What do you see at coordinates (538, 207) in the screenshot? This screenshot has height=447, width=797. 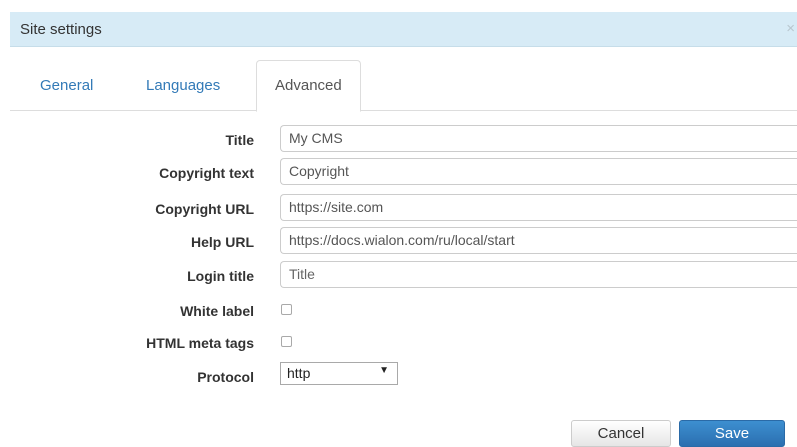 I see `copyright-url-input: https://site.com` at bounding box center [538, 207].